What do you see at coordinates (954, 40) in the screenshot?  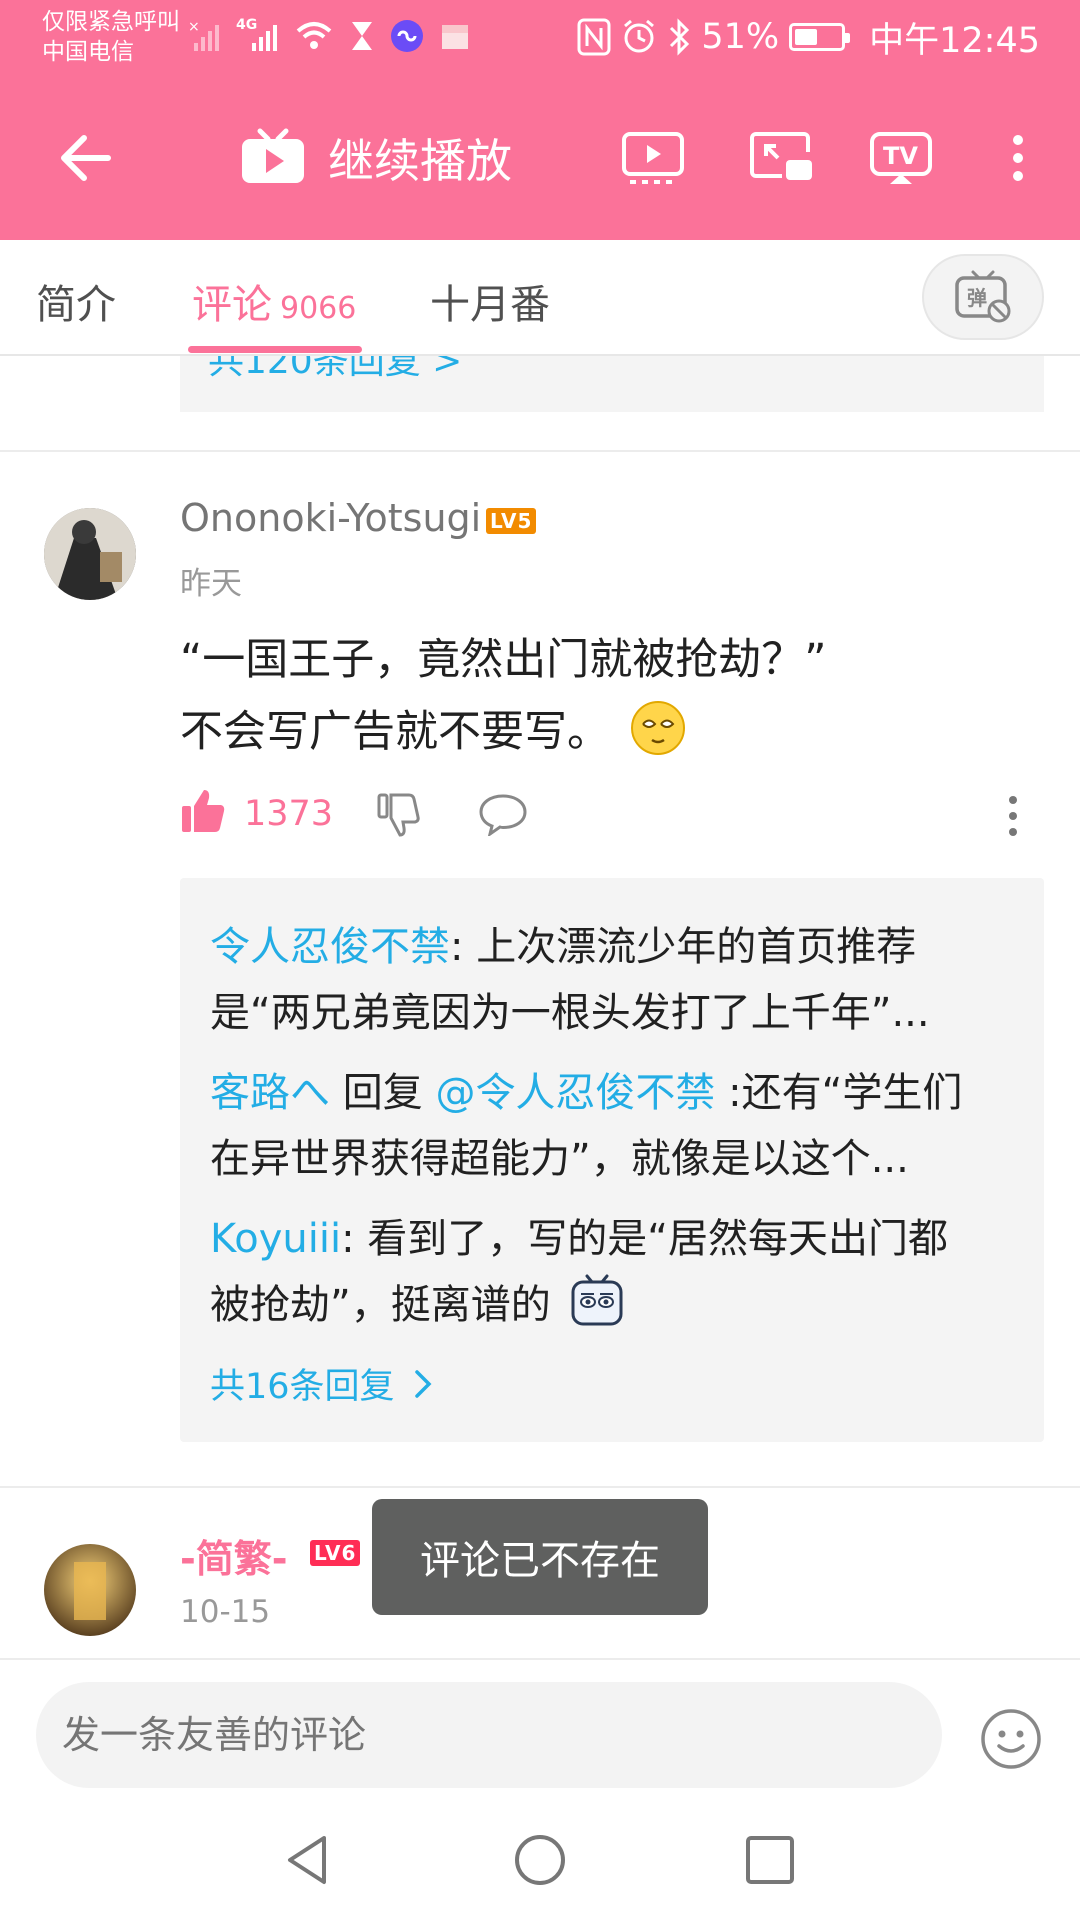 I see `clock: 中午12:45` at bounding box center [954, 40].